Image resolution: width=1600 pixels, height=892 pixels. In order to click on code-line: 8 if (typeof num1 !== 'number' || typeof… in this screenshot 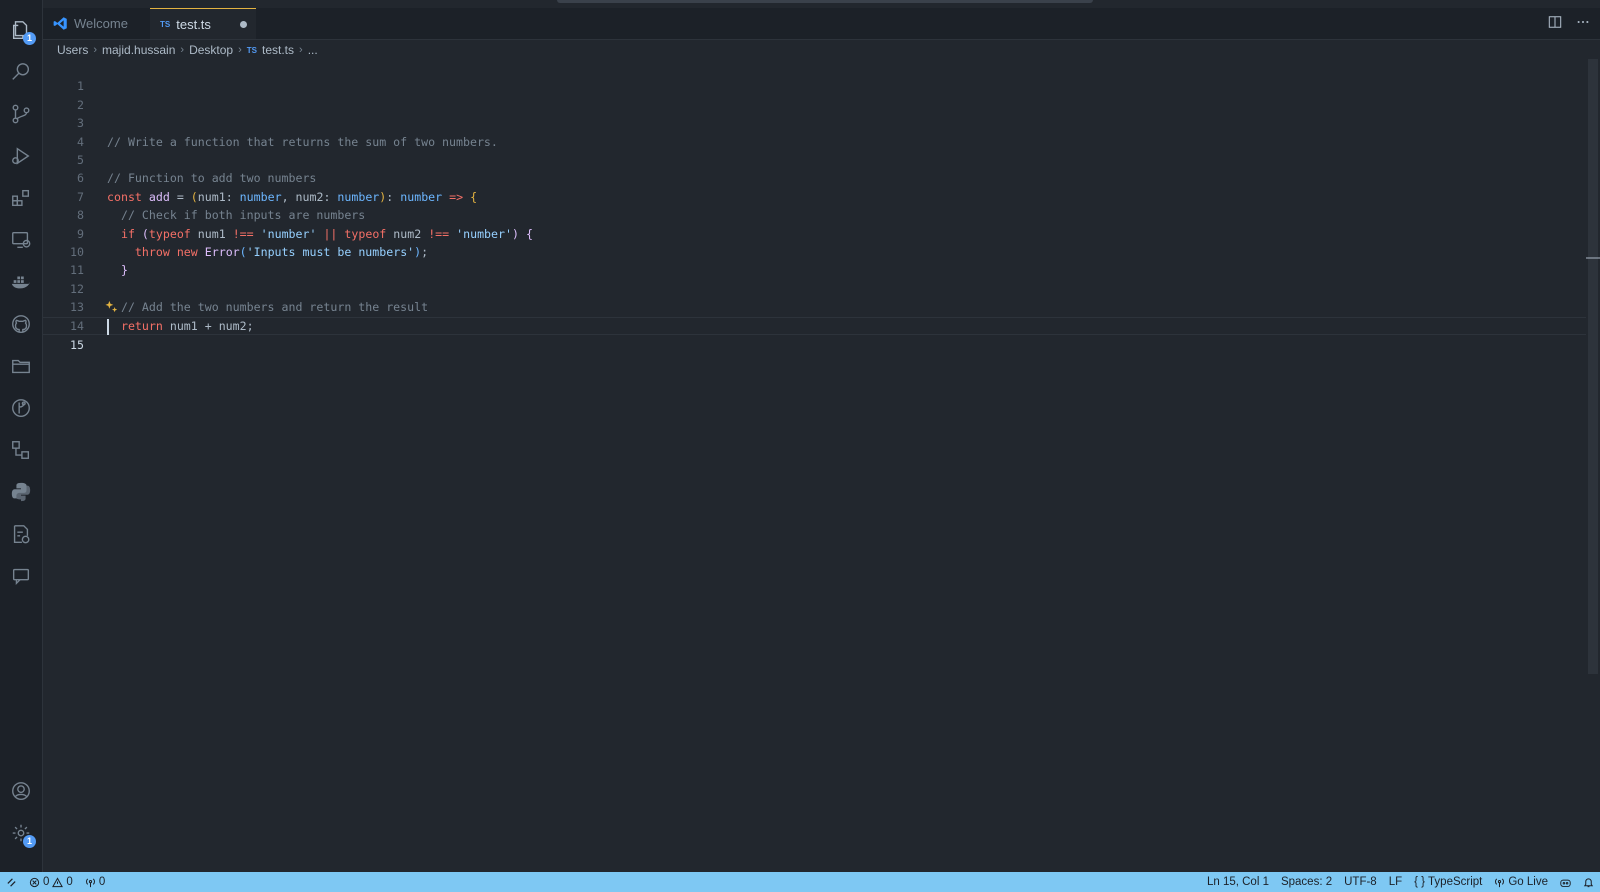, I will do `click(814, 214)`.